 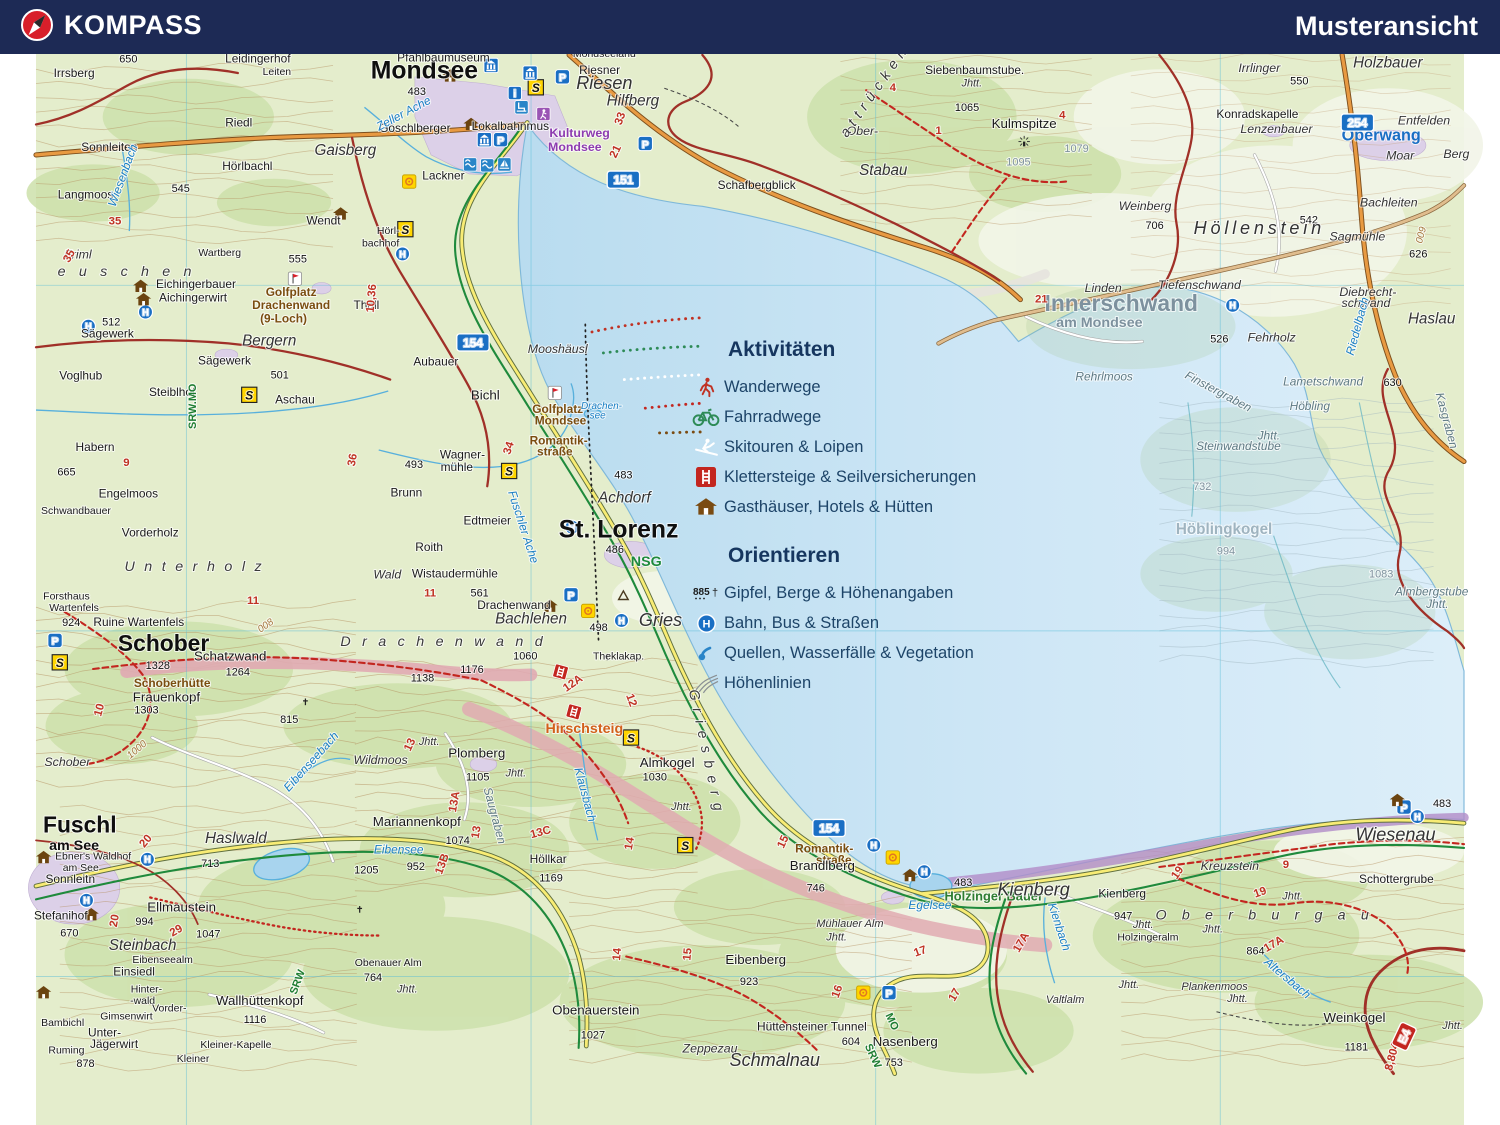 I want to click on legend-item: Quellen, Wasserfälle & Vegetation, so click(x=853, y=653).